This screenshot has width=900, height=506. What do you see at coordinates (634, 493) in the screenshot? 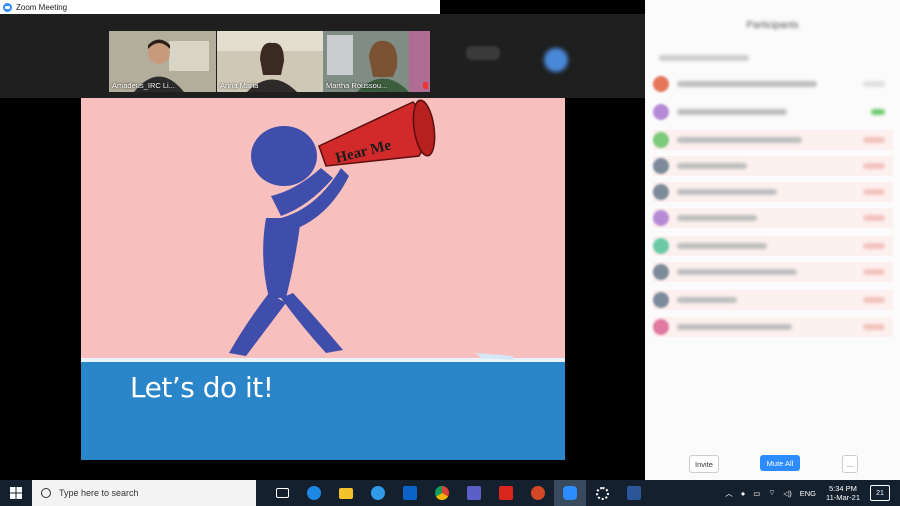
I see `word-icon` at bounding box center [634, 493].